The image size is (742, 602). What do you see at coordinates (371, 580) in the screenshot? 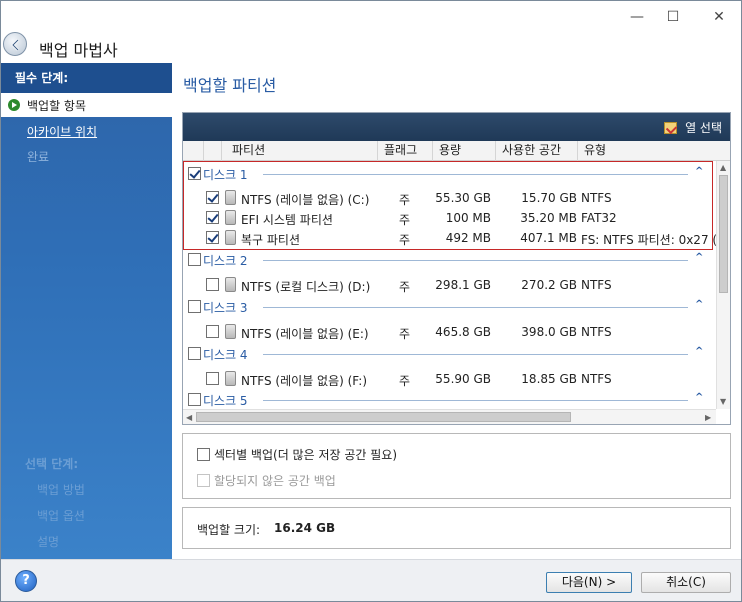
I see `wizard-footer: ? 다음(N) > 취소(C)` at bounding box center [371, 580].